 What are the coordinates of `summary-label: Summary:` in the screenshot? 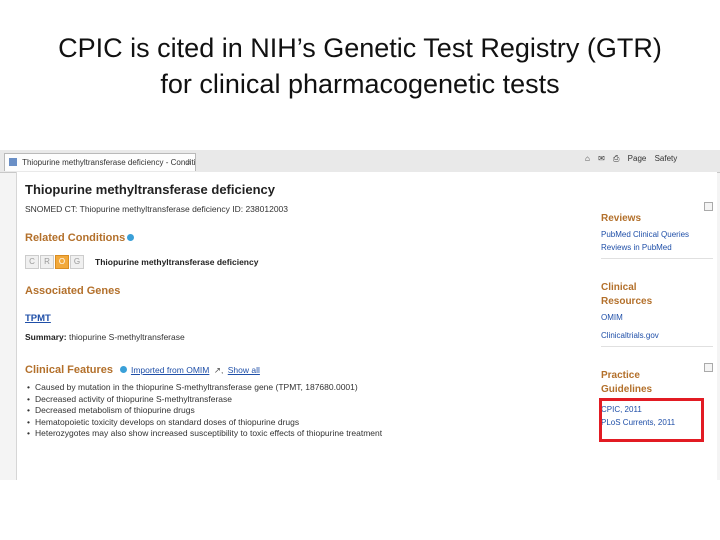 It's located at (46, 337).